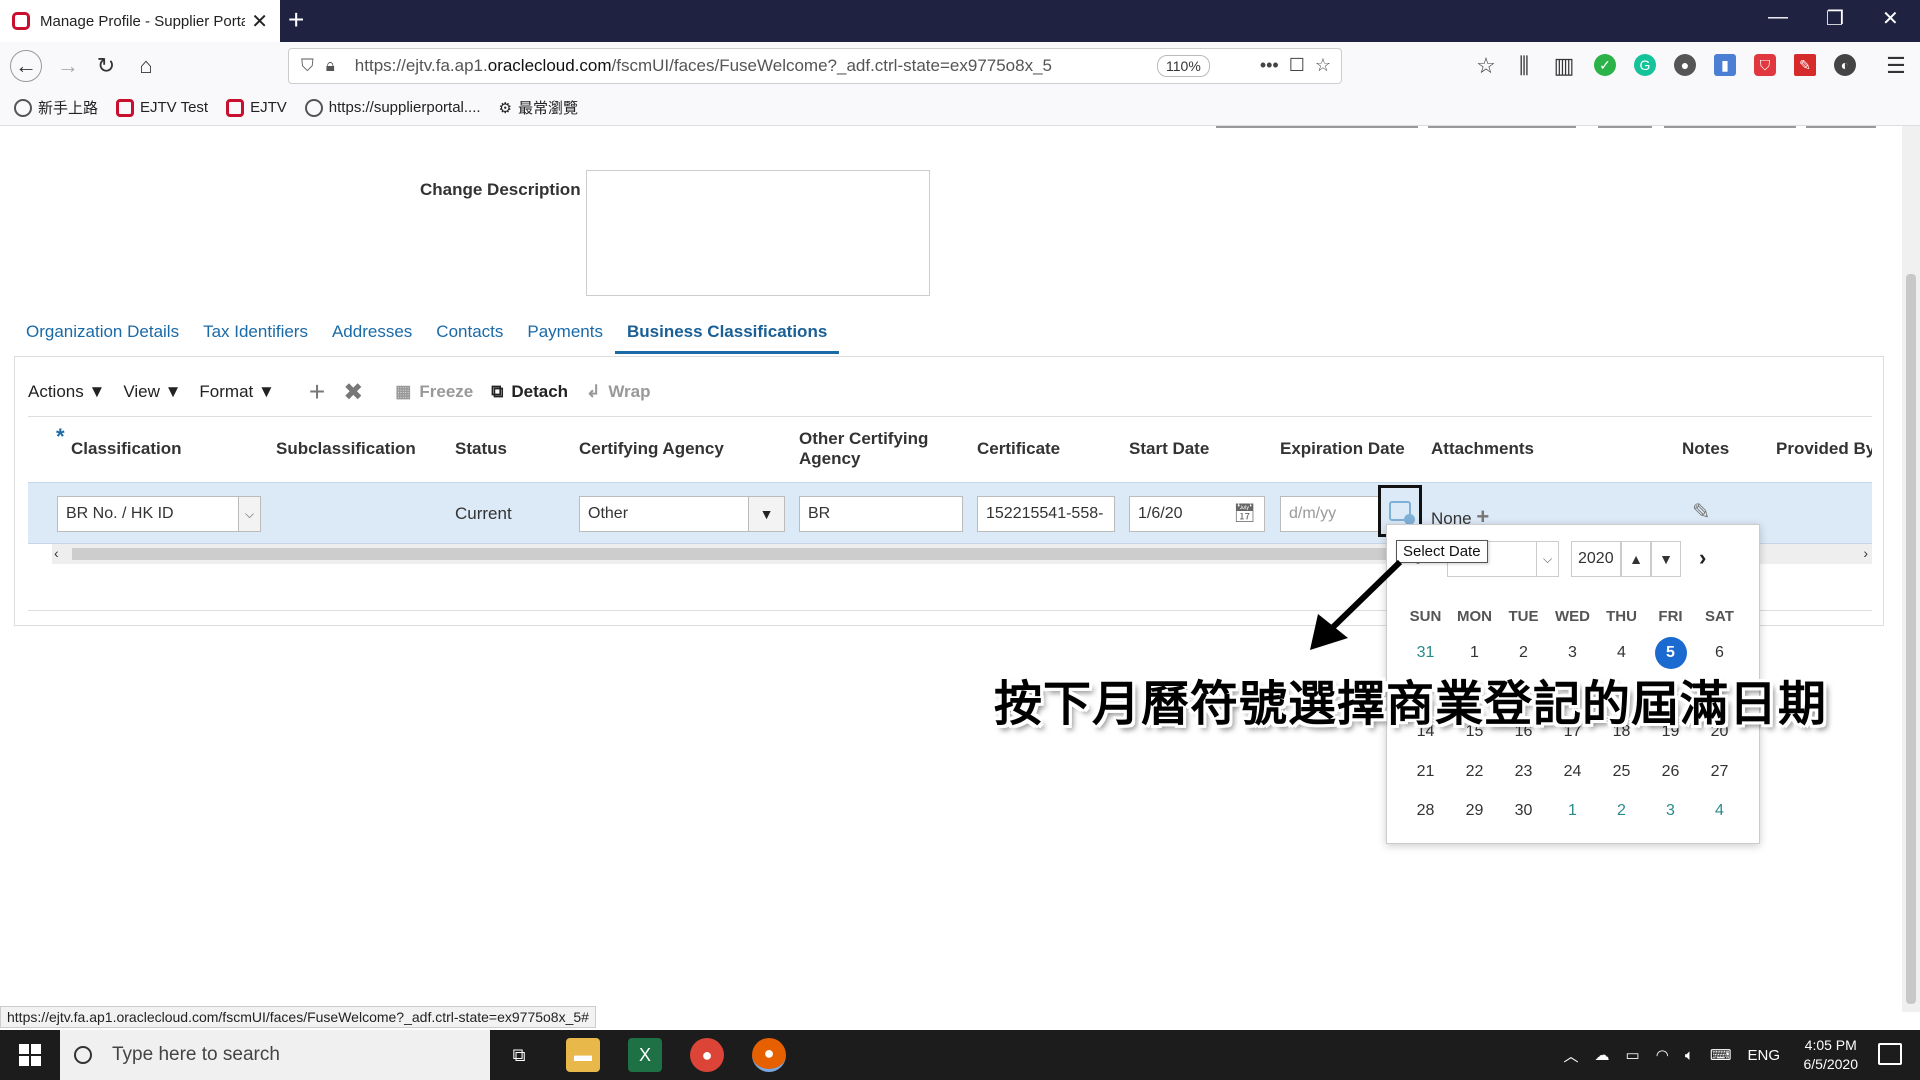  What do you see at coordinates (1046, 514) in the screenshot?
I see `certificate-input: 152215541-558-` at bounding box center [1046, 514].